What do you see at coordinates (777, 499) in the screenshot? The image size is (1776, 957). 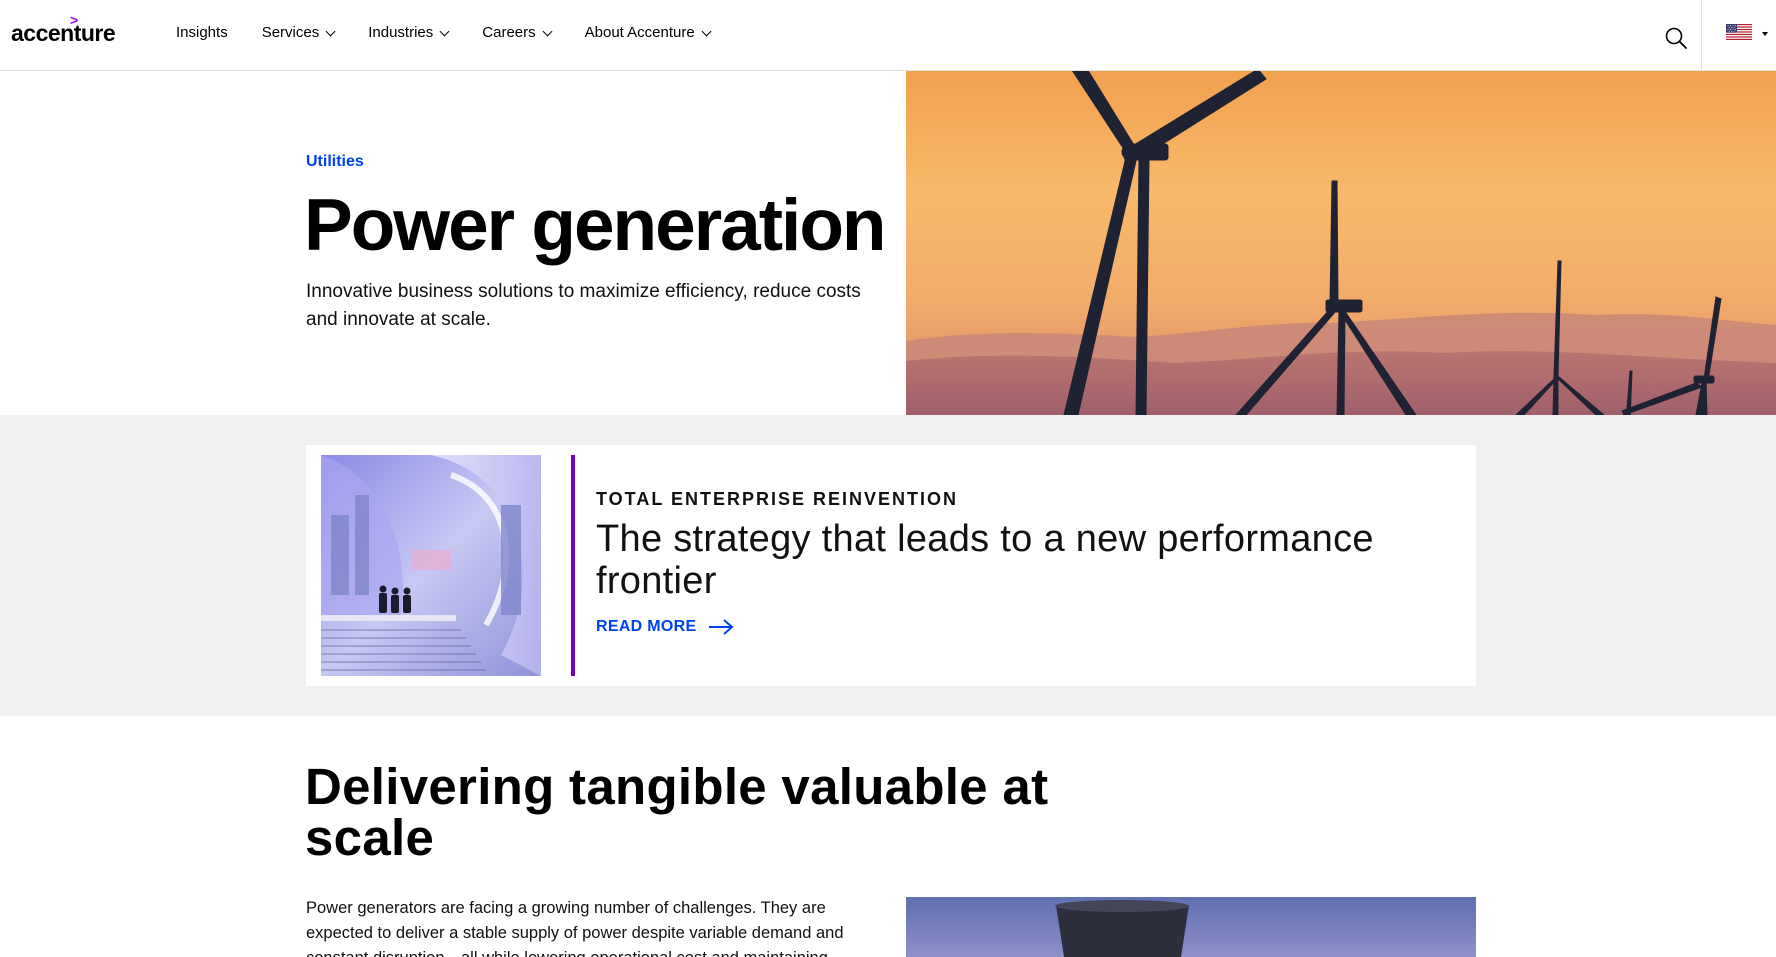 I see `promo-eyebrow: TOTAL ENTERPRISE REINVENTION` at bounding box center [777, 499].